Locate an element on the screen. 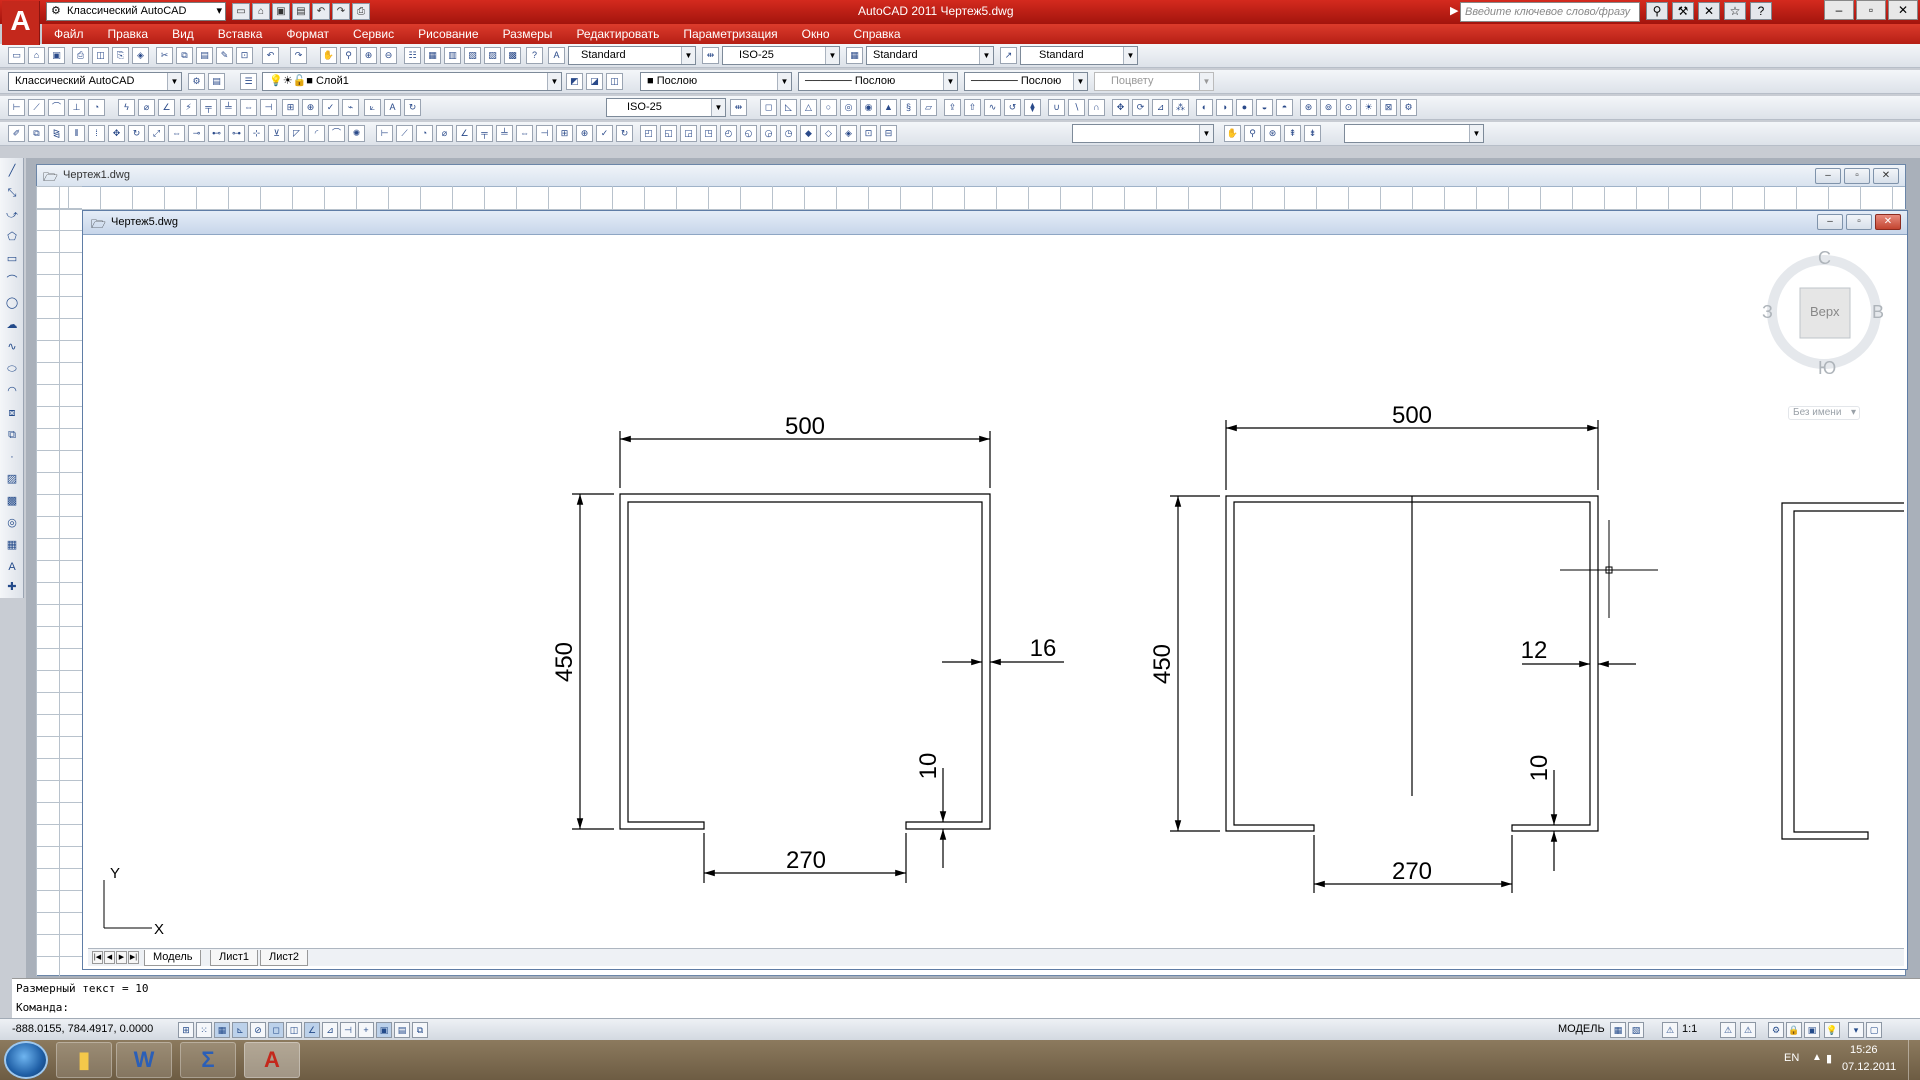 The width and height of the screenshot is (1920, 1080). color-faces-icon: ◆ is located at coordinates (808, 133).